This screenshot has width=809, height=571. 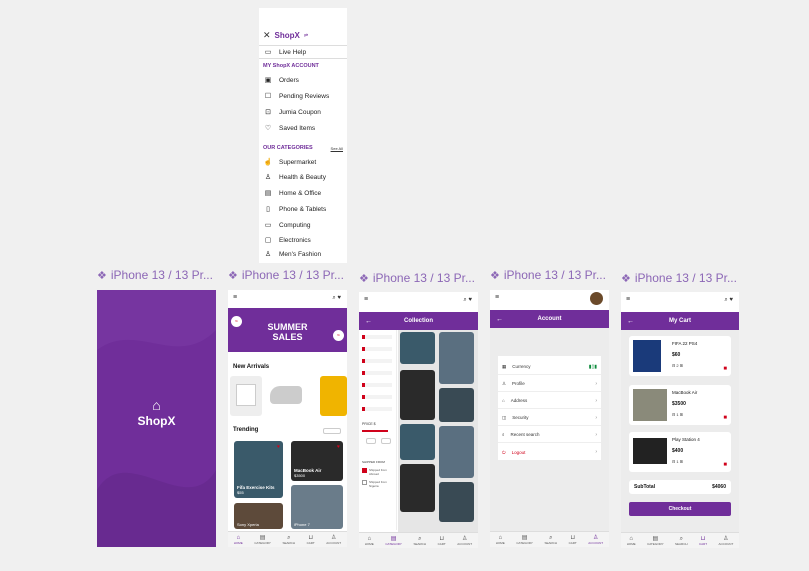 What do you see at coordinates (294, 177) in the screenshot?
I see `category-health-beauty: ♙ Health & Beauty` at bounding box center [294, 177].